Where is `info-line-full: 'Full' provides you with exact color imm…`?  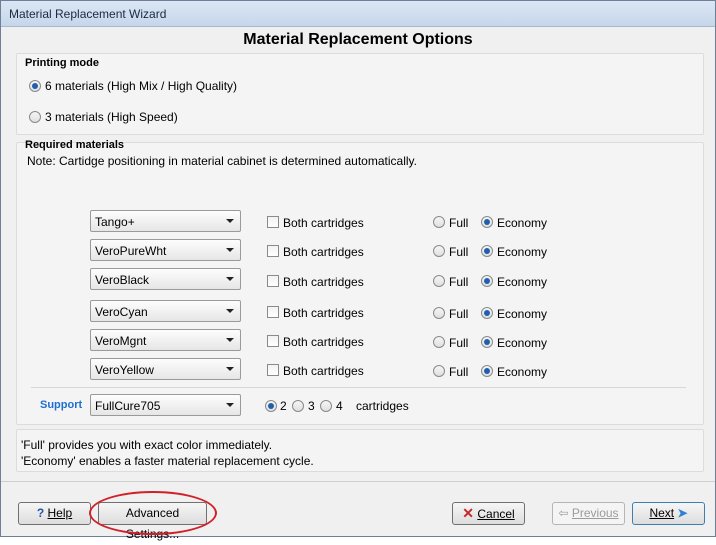
info-line-full: 'Full' provides you with exact color imm… is located at coordinates (147, 445).